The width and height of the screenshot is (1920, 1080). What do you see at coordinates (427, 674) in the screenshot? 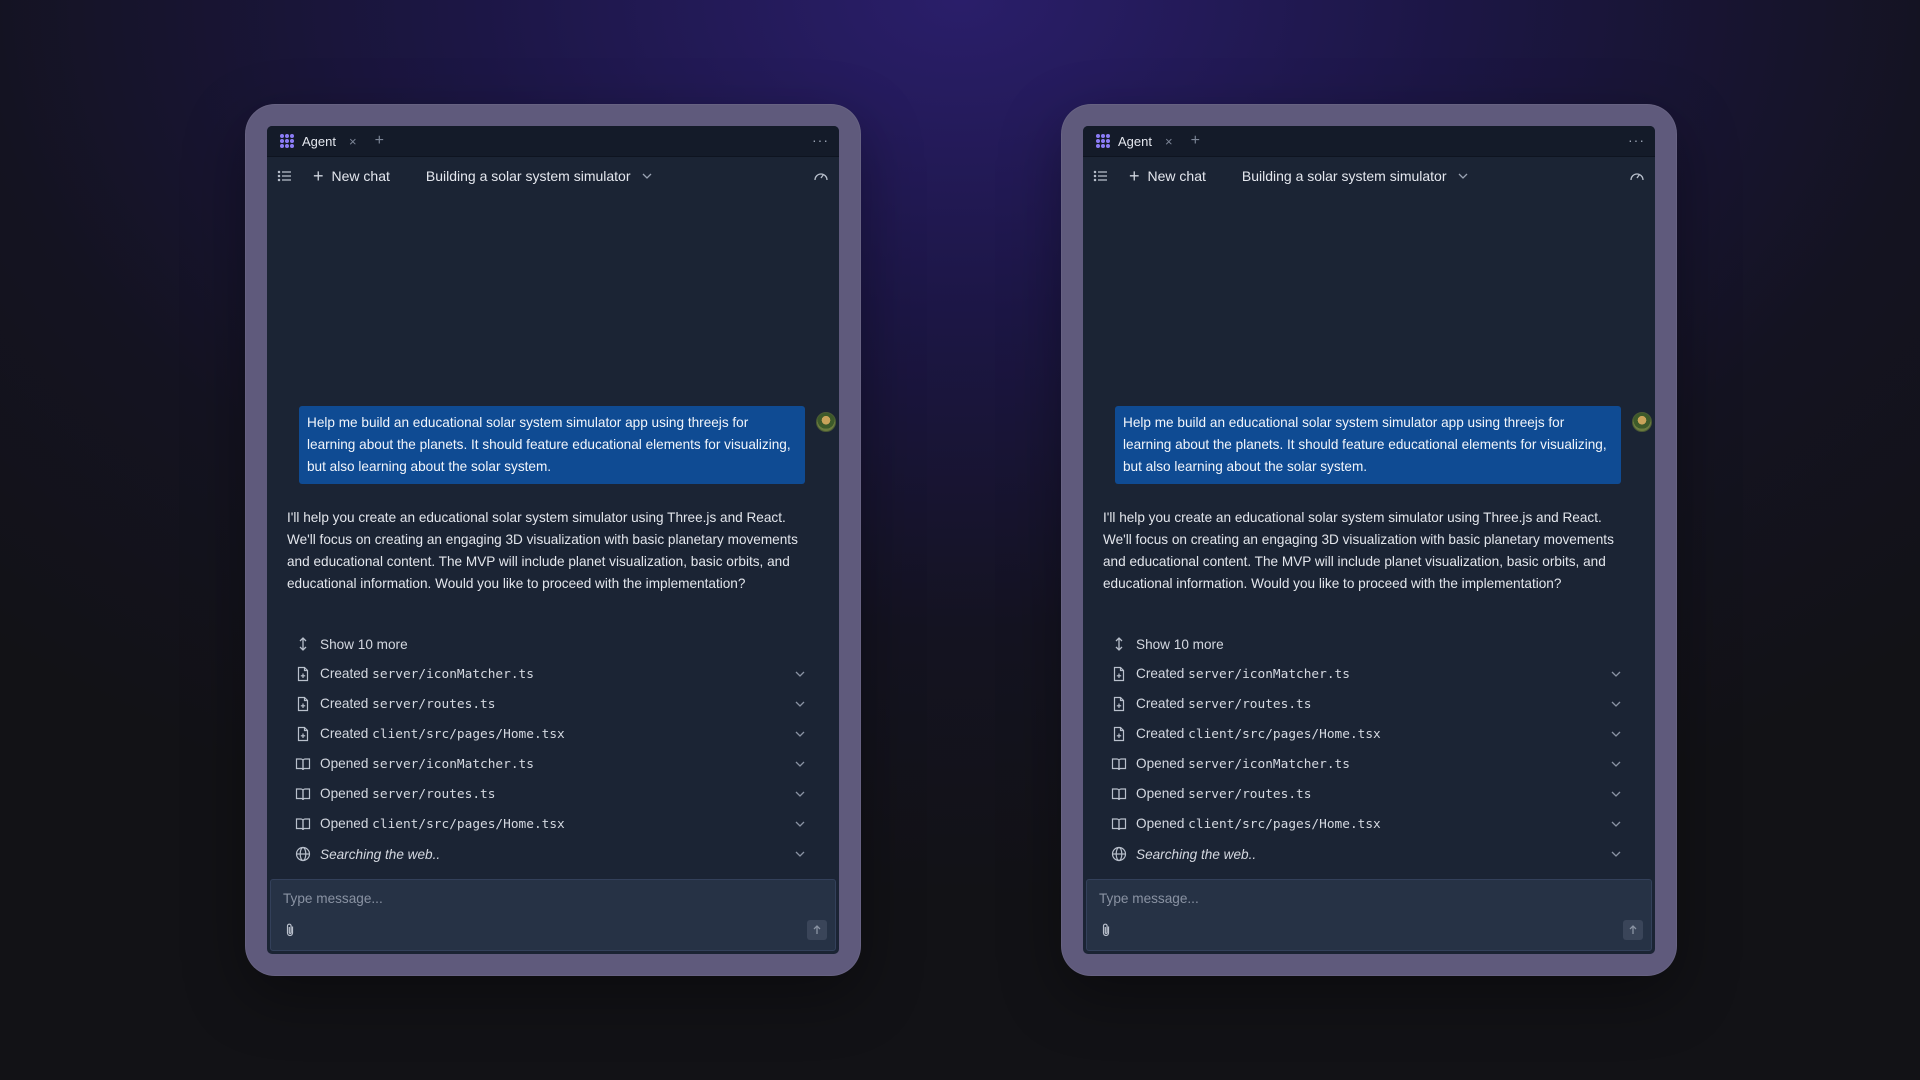
I see `action-label: Created server/iconMatcher.ts` at bounding box center [427, 674].